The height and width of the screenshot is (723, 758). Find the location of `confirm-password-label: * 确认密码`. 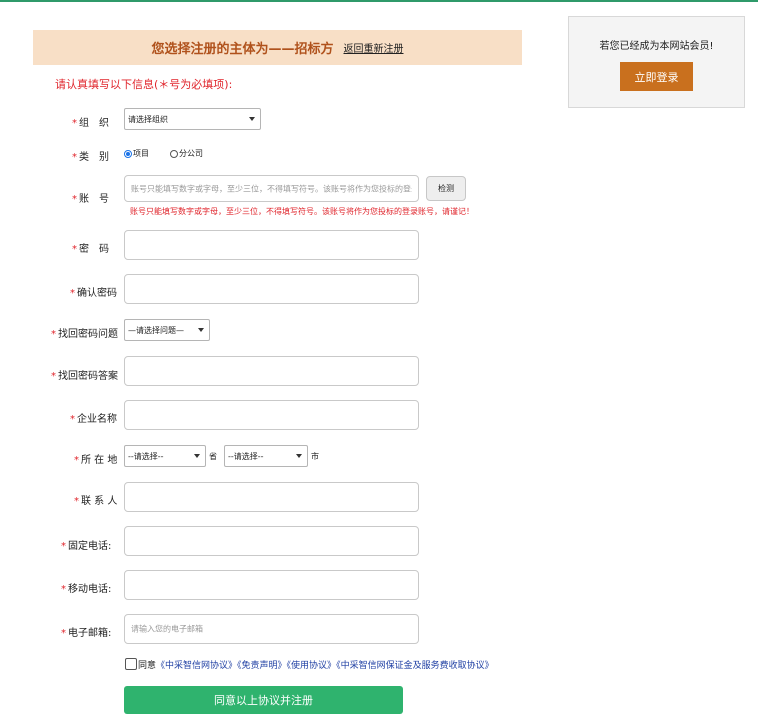

confirm-password-label: * 确认密码 is located at coordinates (93, 293).